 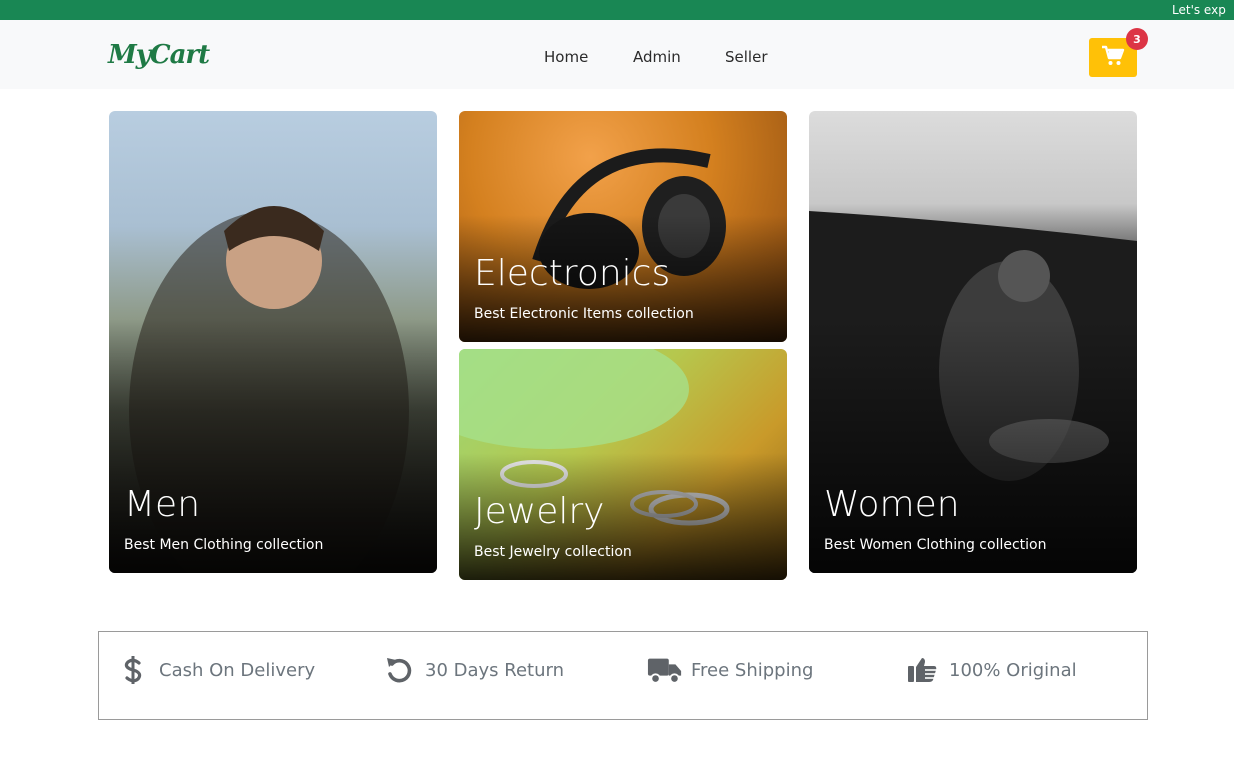 What do you see at coordinates (539, 511) in the screenshot?
I see `card-title: Jewelry` at bounding box center [539, 511].